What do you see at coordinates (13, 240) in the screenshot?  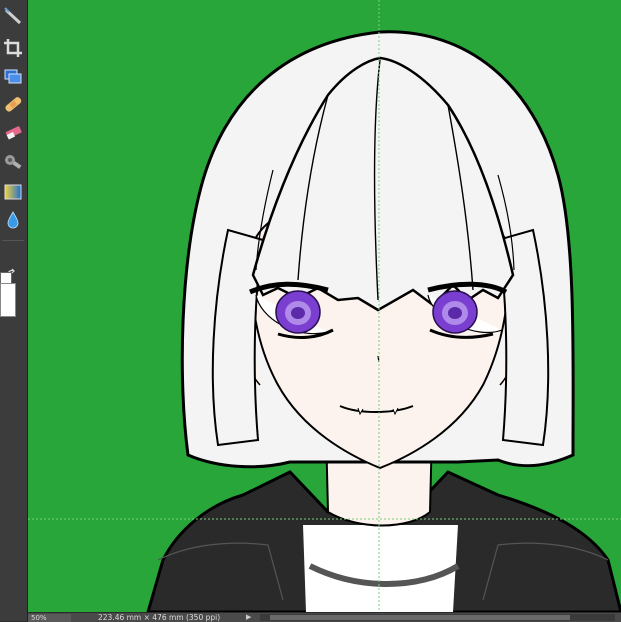 I see `toolbar-divider` at bounding box center [13, 240].